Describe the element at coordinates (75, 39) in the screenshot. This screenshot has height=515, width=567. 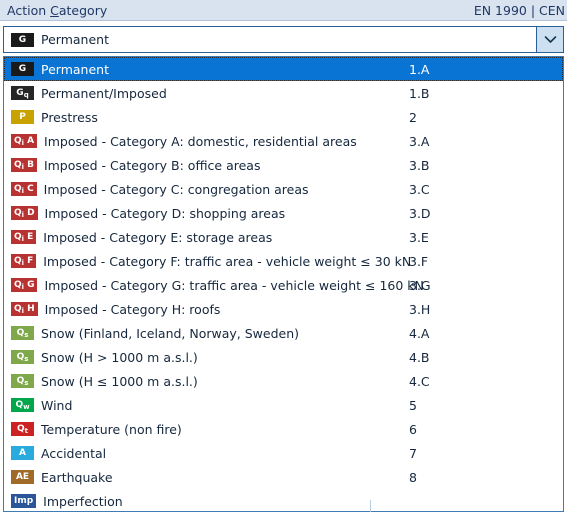
I see `combobox-selected-label: Permanent` at that location.